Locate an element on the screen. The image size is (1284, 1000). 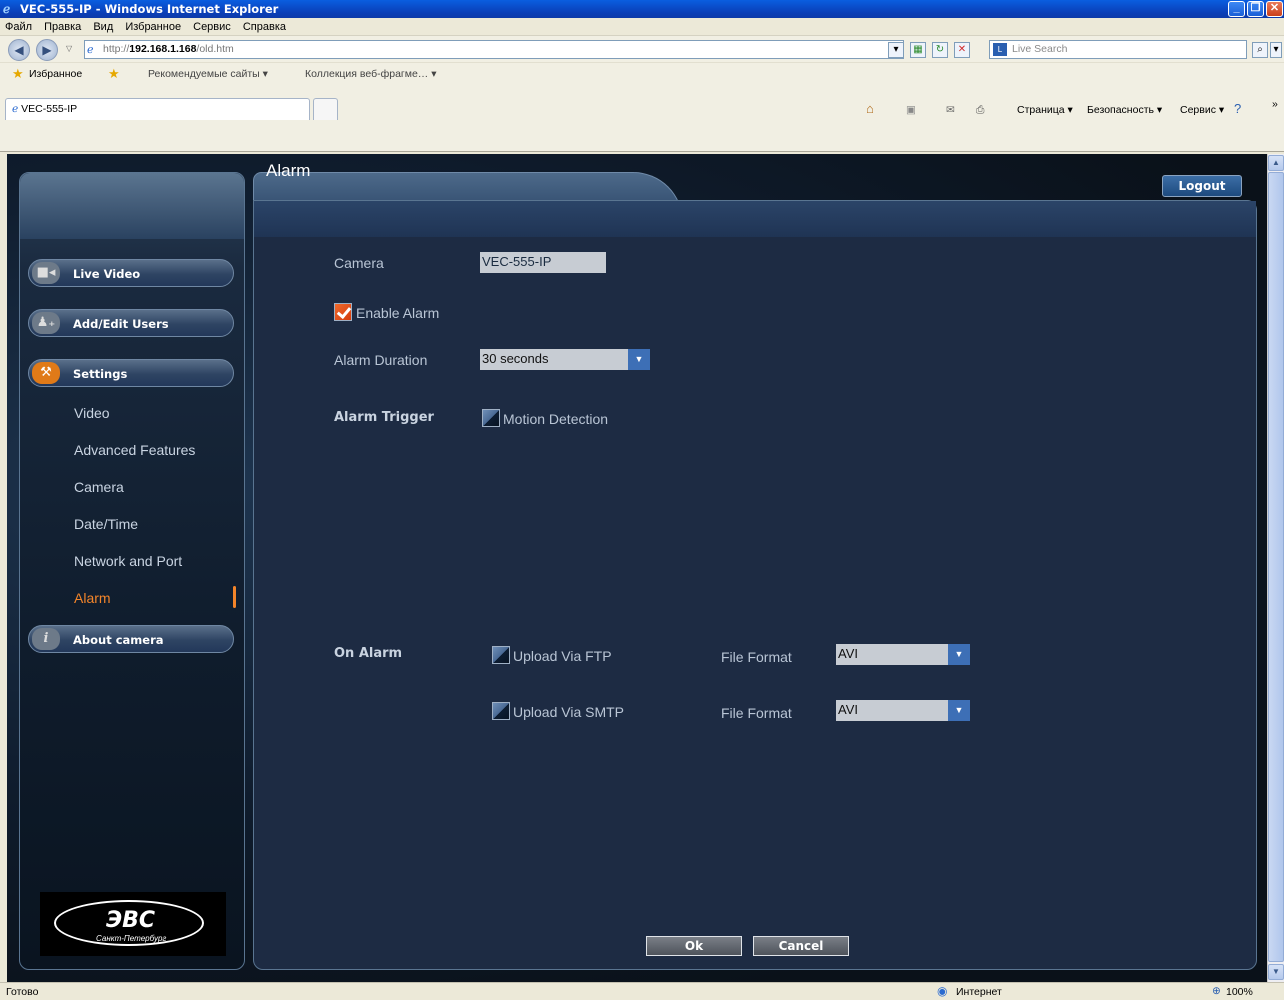
menu-view: Вид is located at coordinates (102, 25).